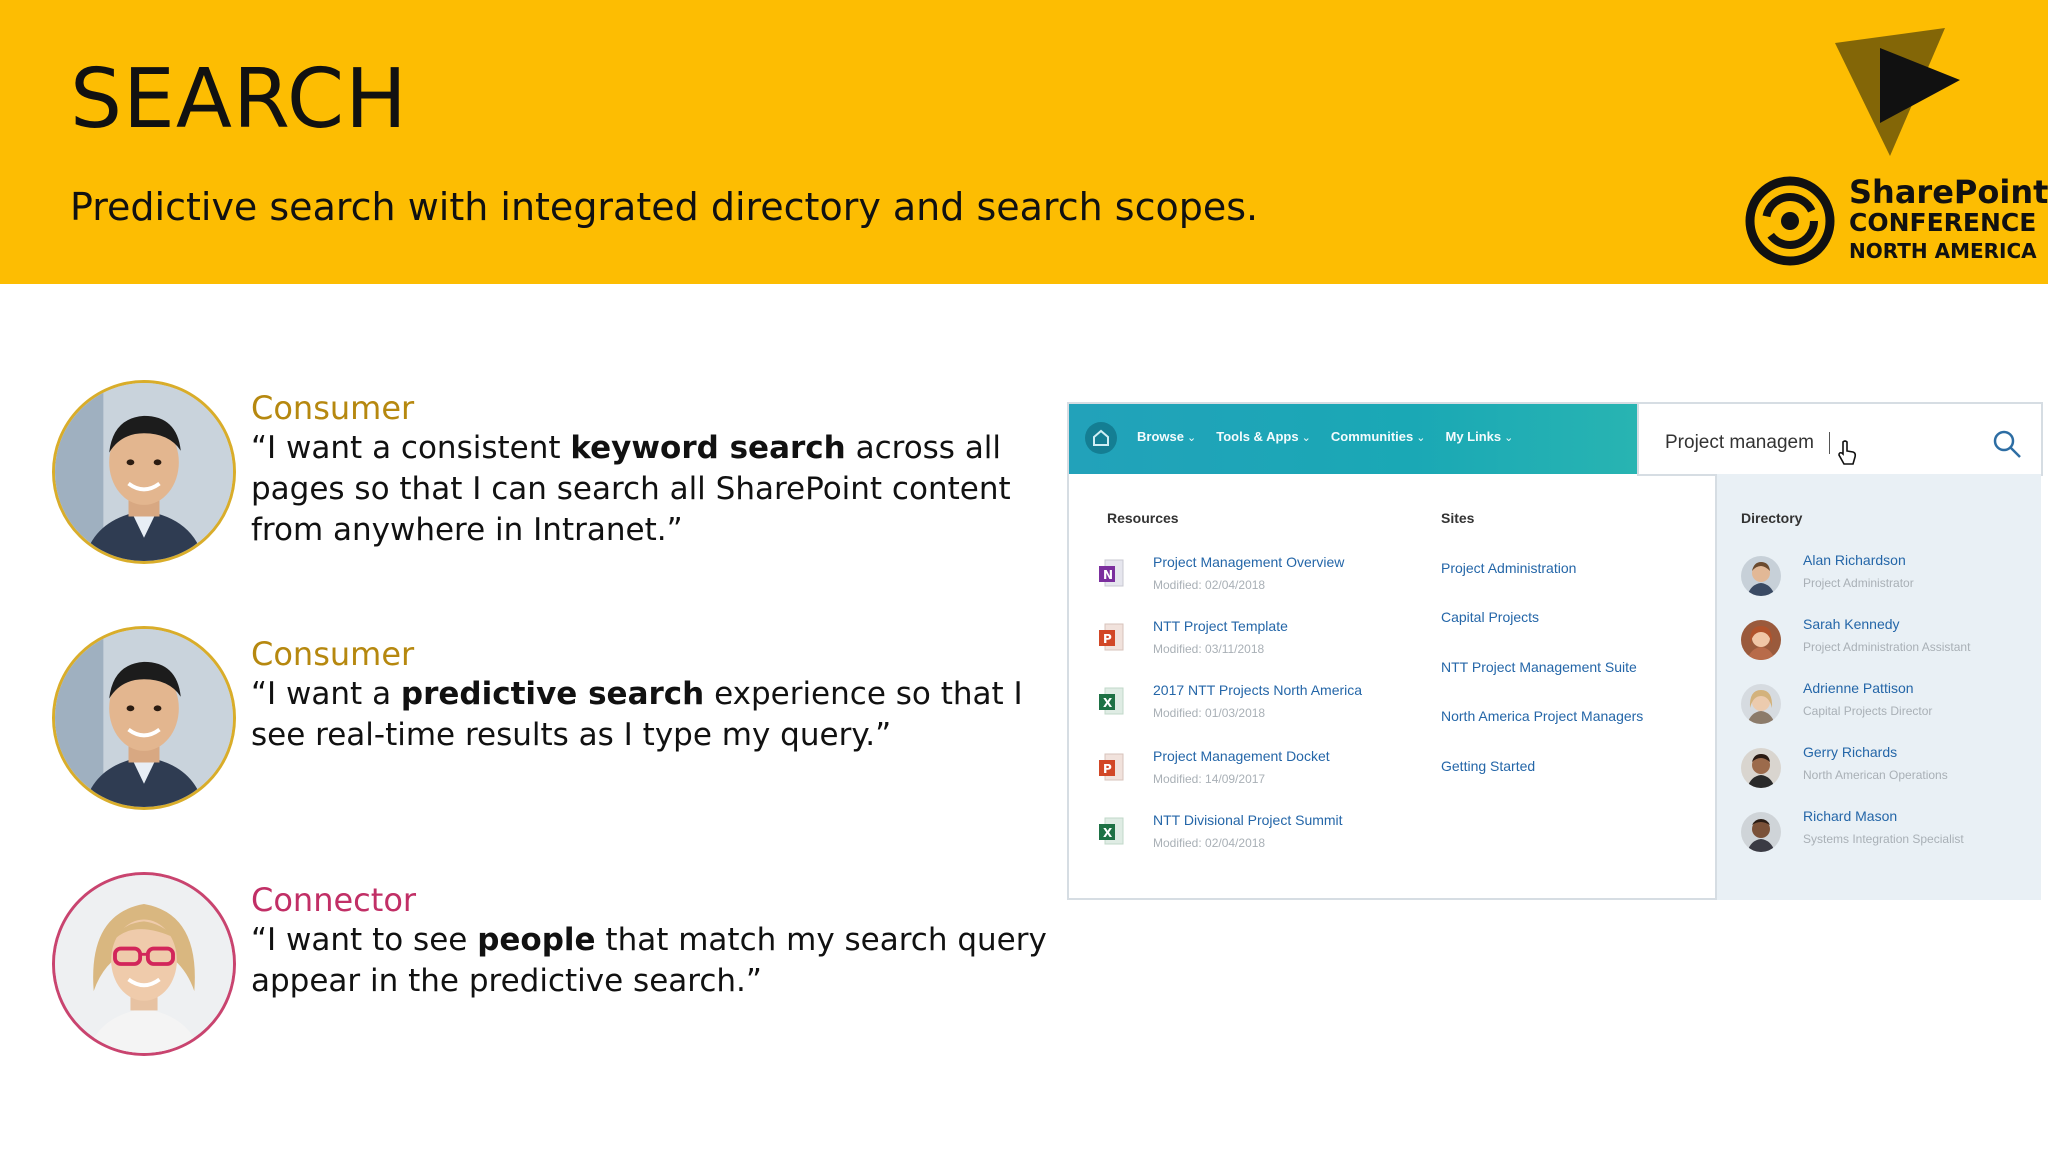  Describe the element at coordinates (1790, 221) in the screenshot. I see `swirl-logo-icon` at that location.